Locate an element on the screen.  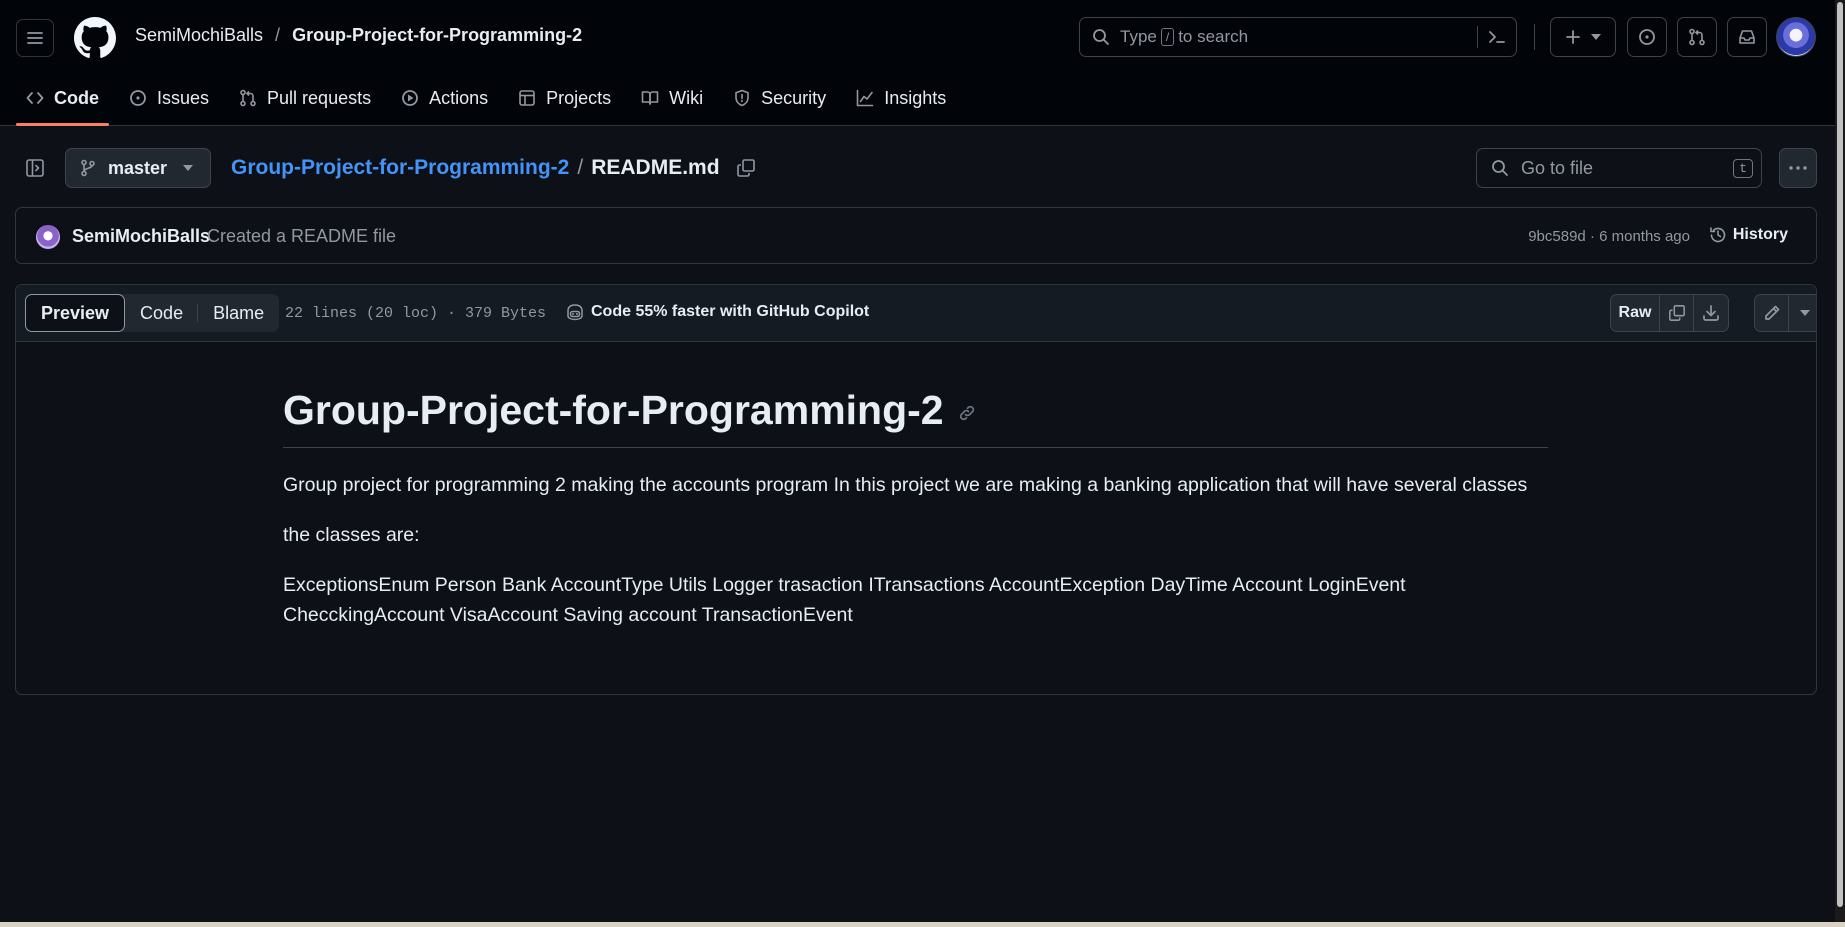
table-icon is located at coordinates (527, 98).